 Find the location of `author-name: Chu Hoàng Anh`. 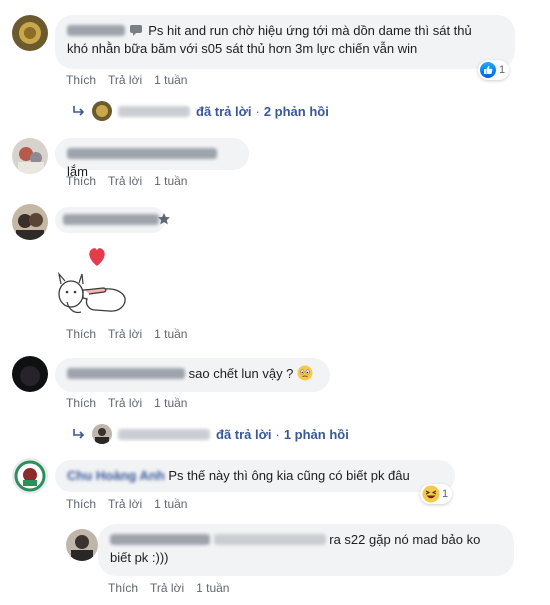

author-name: Chu Hoàng Anh is located at coordinates (116, 475).